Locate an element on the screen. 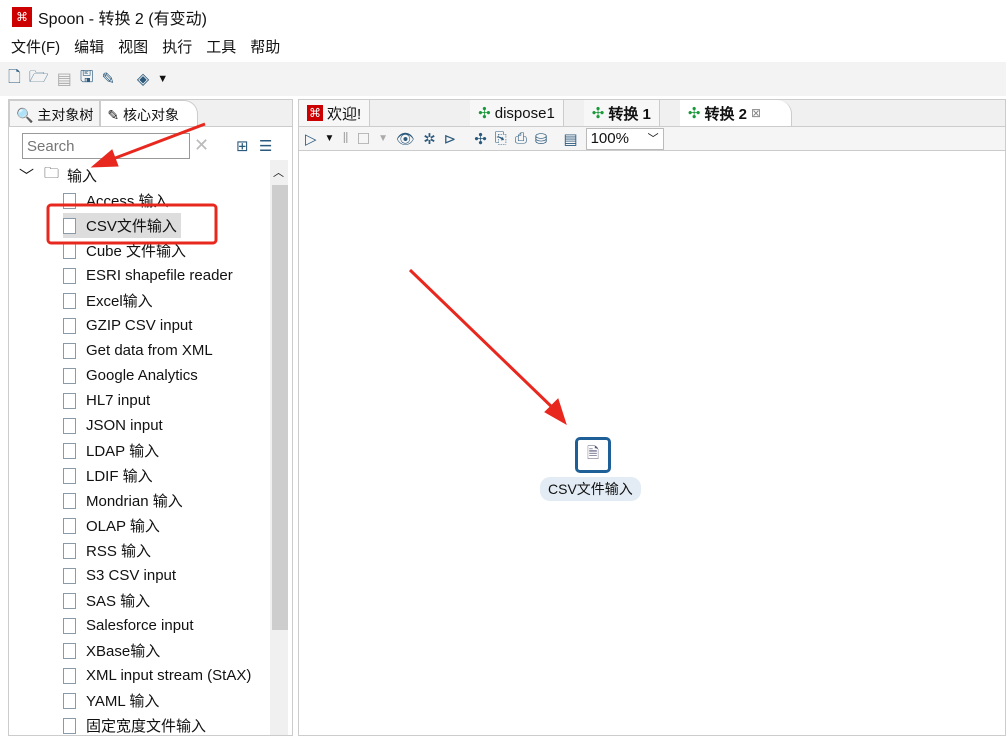 The width and height of the screenshot is (1006, 737). annotation-arrowhead-left is located at coordinates (104, 158).